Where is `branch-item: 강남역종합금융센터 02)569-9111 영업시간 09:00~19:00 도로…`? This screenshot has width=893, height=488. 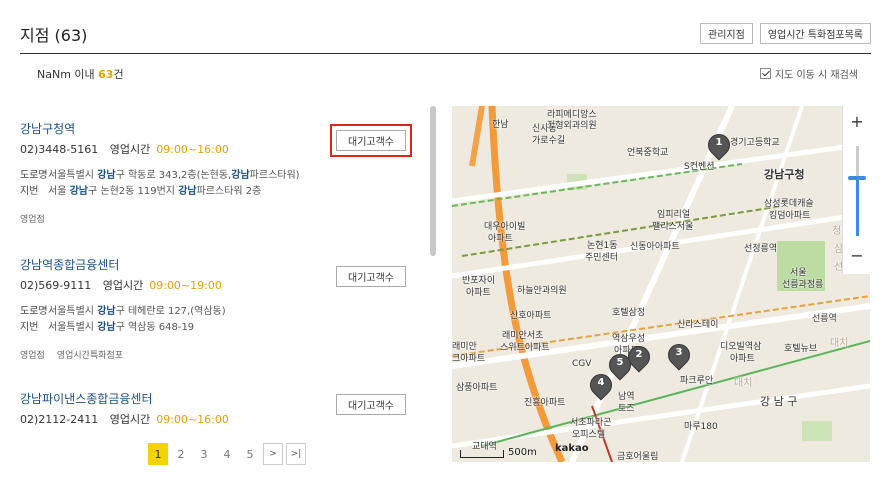
branch-item: 강남역종합금융센터 02)569-9111 영업시간 09:00~19:00 도로… is located at coordinates (220, 308).